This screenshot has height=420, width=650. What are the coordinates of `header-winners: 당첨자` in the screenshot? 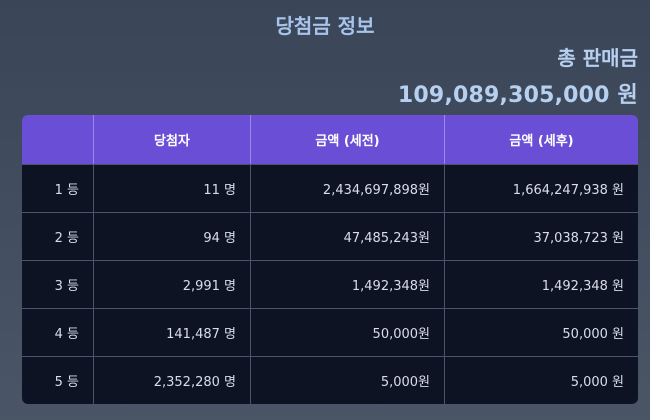 It's located at (172, 139).